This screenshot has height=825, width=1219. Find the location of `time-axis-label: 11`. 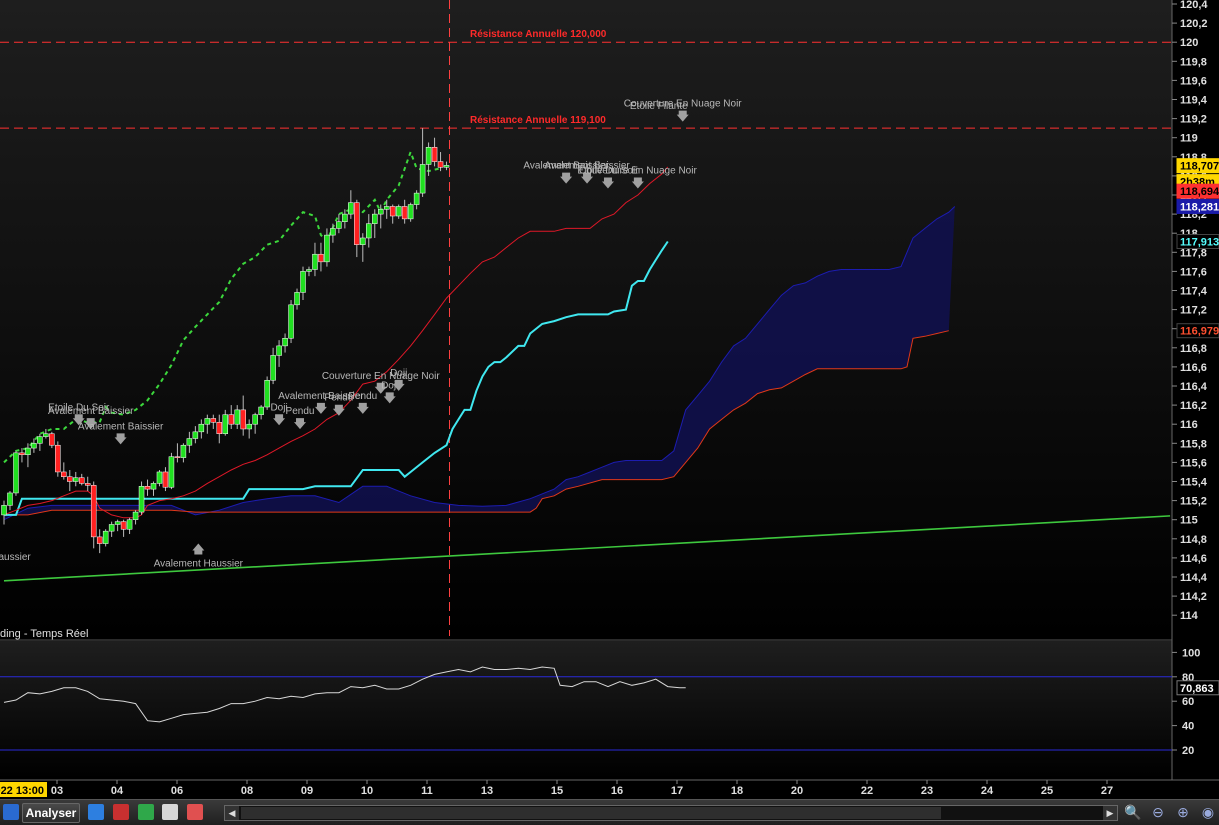

time-axis-label: 11 is located at coordinates (427, 791).